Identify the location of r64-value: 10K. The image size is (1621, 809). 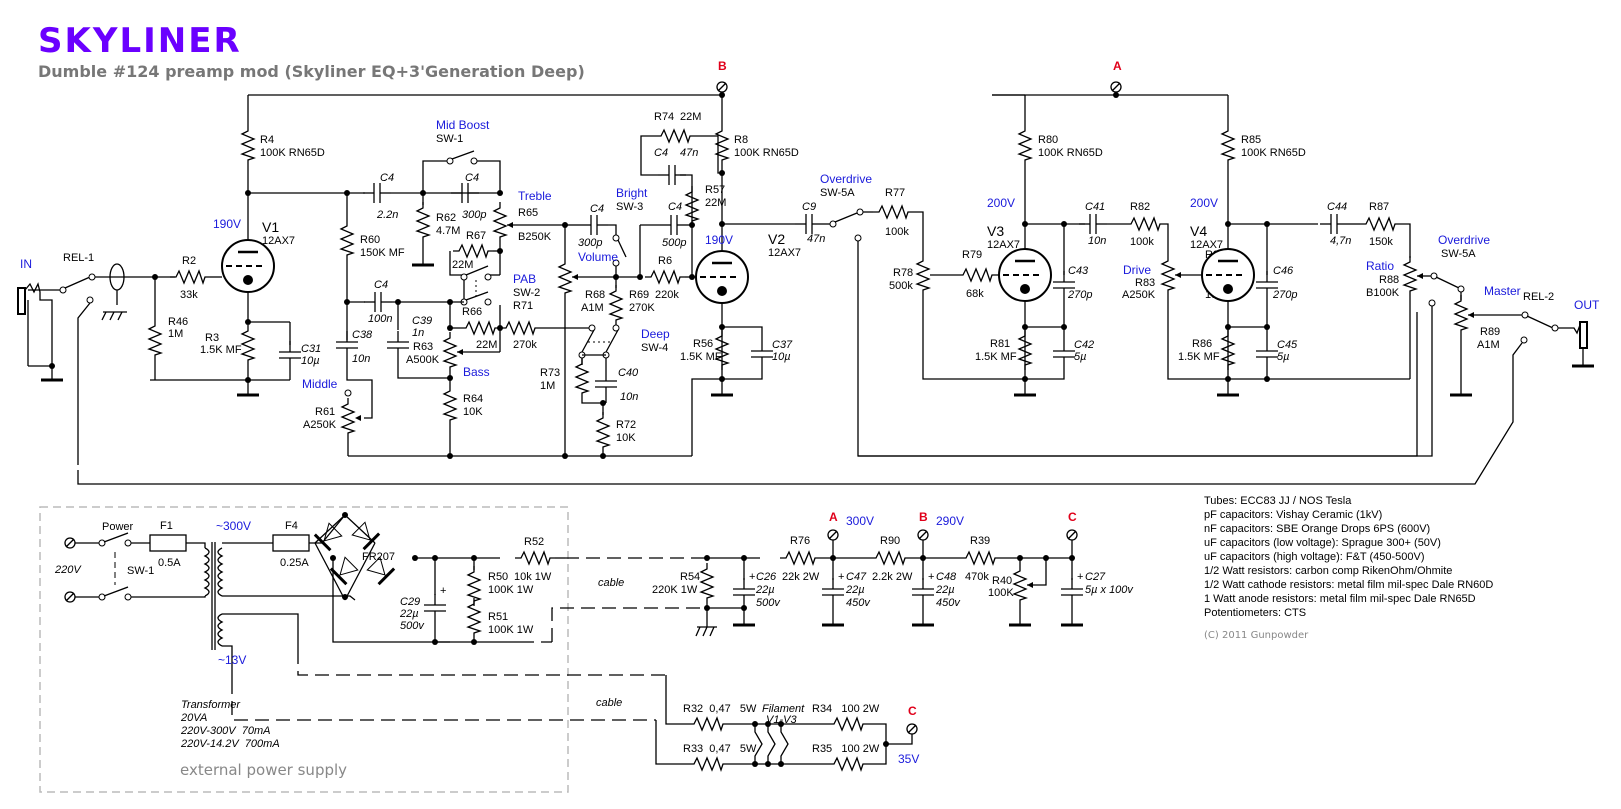
(473, 412).